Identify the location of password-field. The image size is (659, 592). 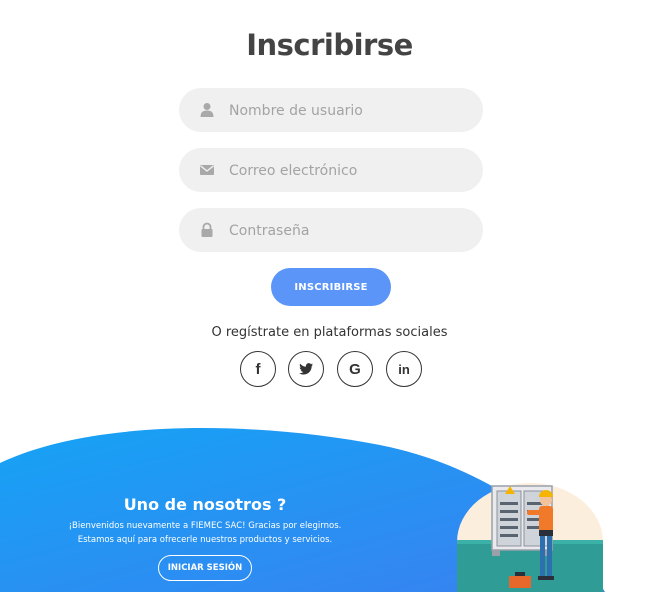
(331, 231).